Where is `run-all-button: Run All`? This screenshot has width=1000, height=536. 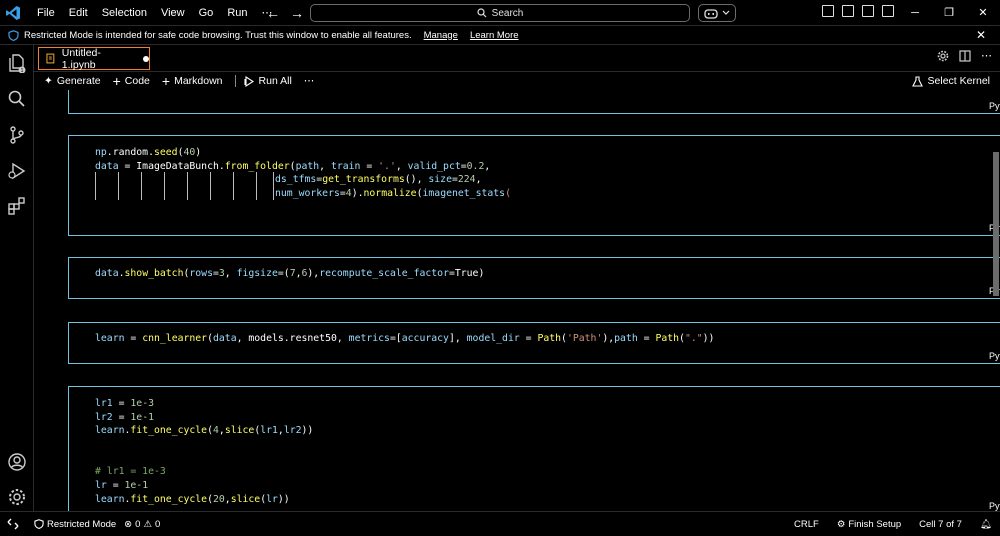 run-all-button: Run All is located at coordinates (267, 81).